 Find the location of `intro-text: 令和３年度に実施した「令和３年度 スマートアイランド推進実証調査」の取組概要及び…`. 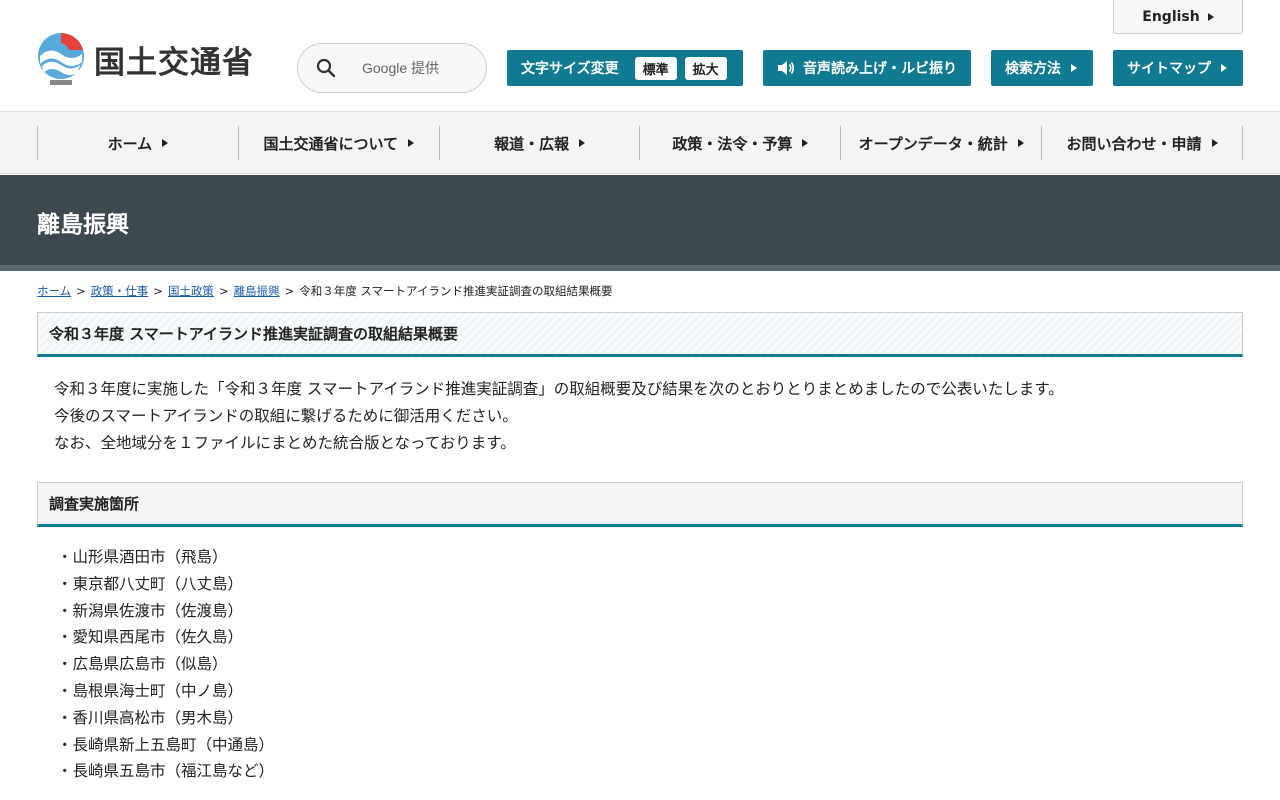

intro-text: 令和３年度に実施した「令和３年度 スマートアイランド推進実証調査」の取組概要及び… is located at coordinates (559, 416).